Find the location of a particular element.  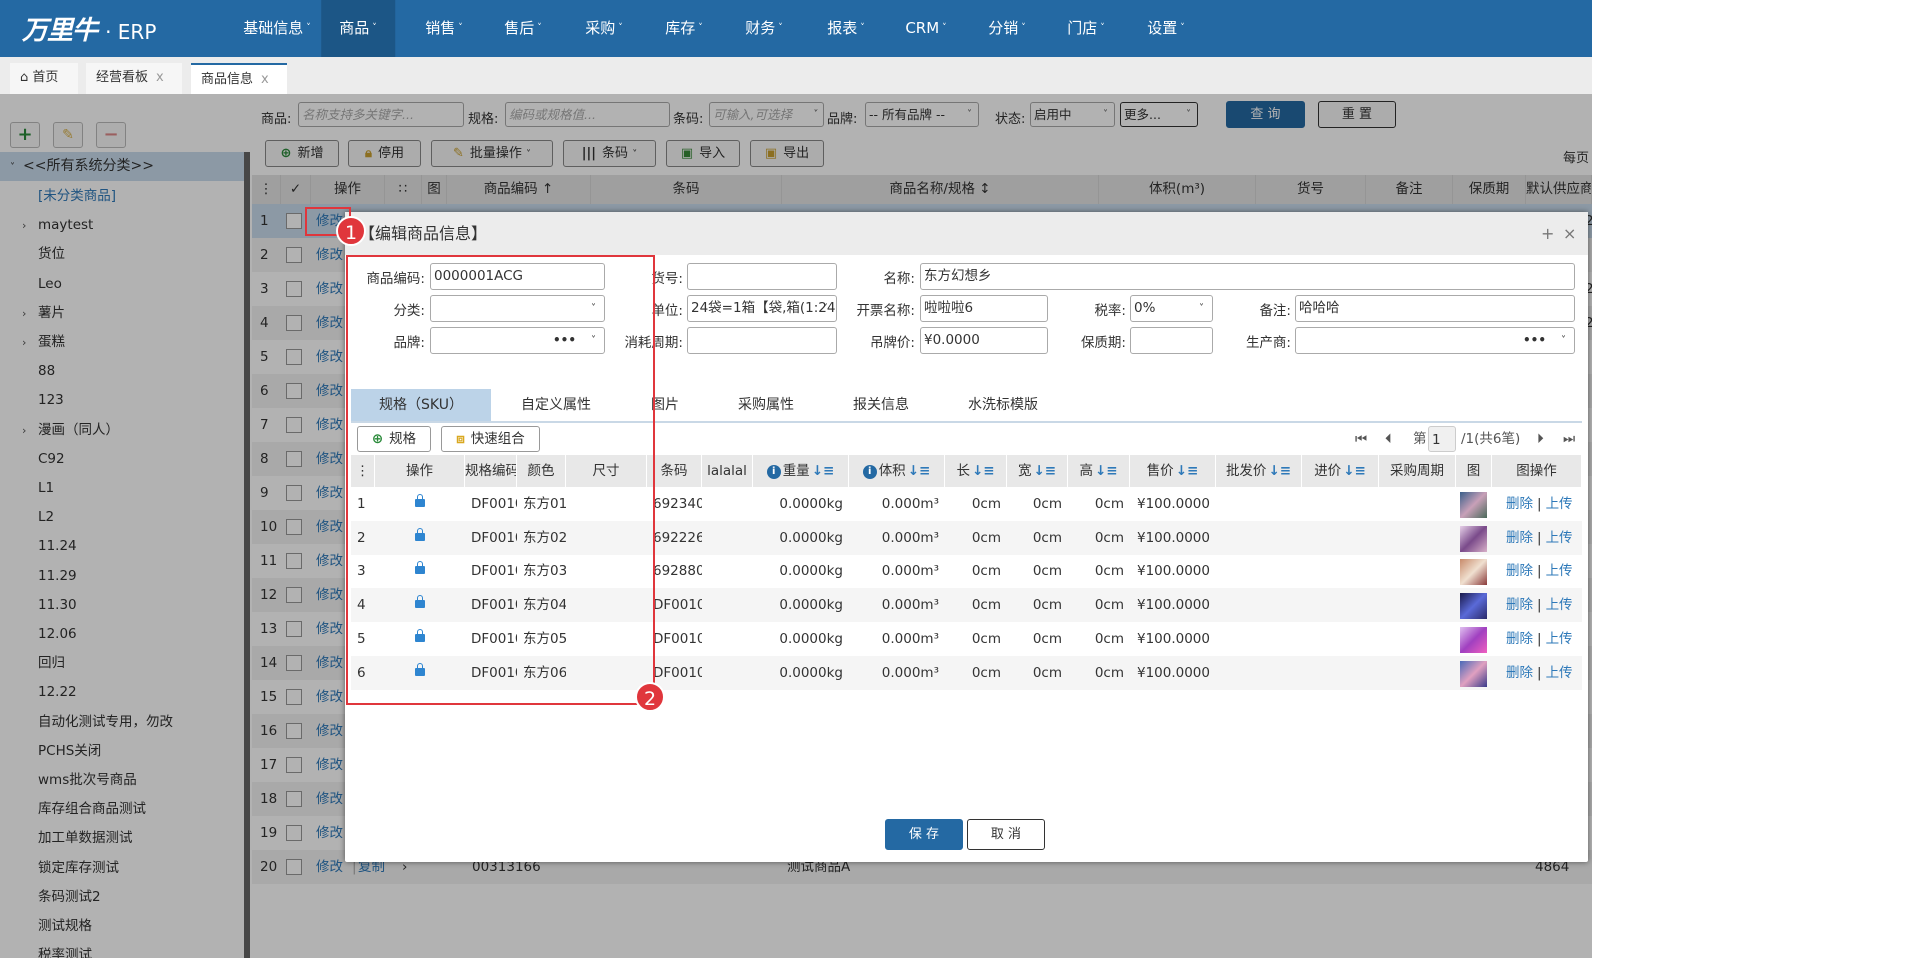

field-label: 单位: is located at coordinates (667, 311).